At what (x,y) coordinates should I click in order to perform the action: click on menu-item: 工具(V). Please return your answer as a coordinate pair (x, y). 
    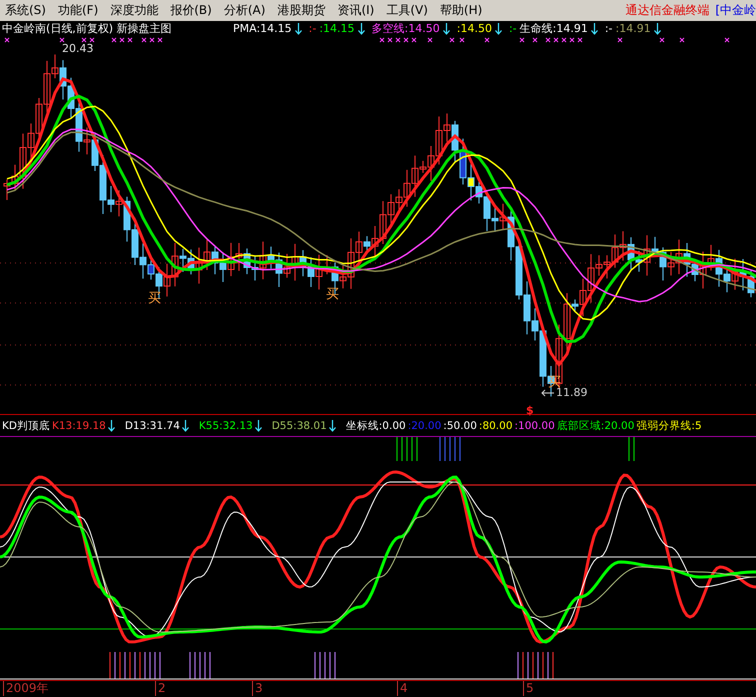
    Looking at the image, I should click on (408, 10).